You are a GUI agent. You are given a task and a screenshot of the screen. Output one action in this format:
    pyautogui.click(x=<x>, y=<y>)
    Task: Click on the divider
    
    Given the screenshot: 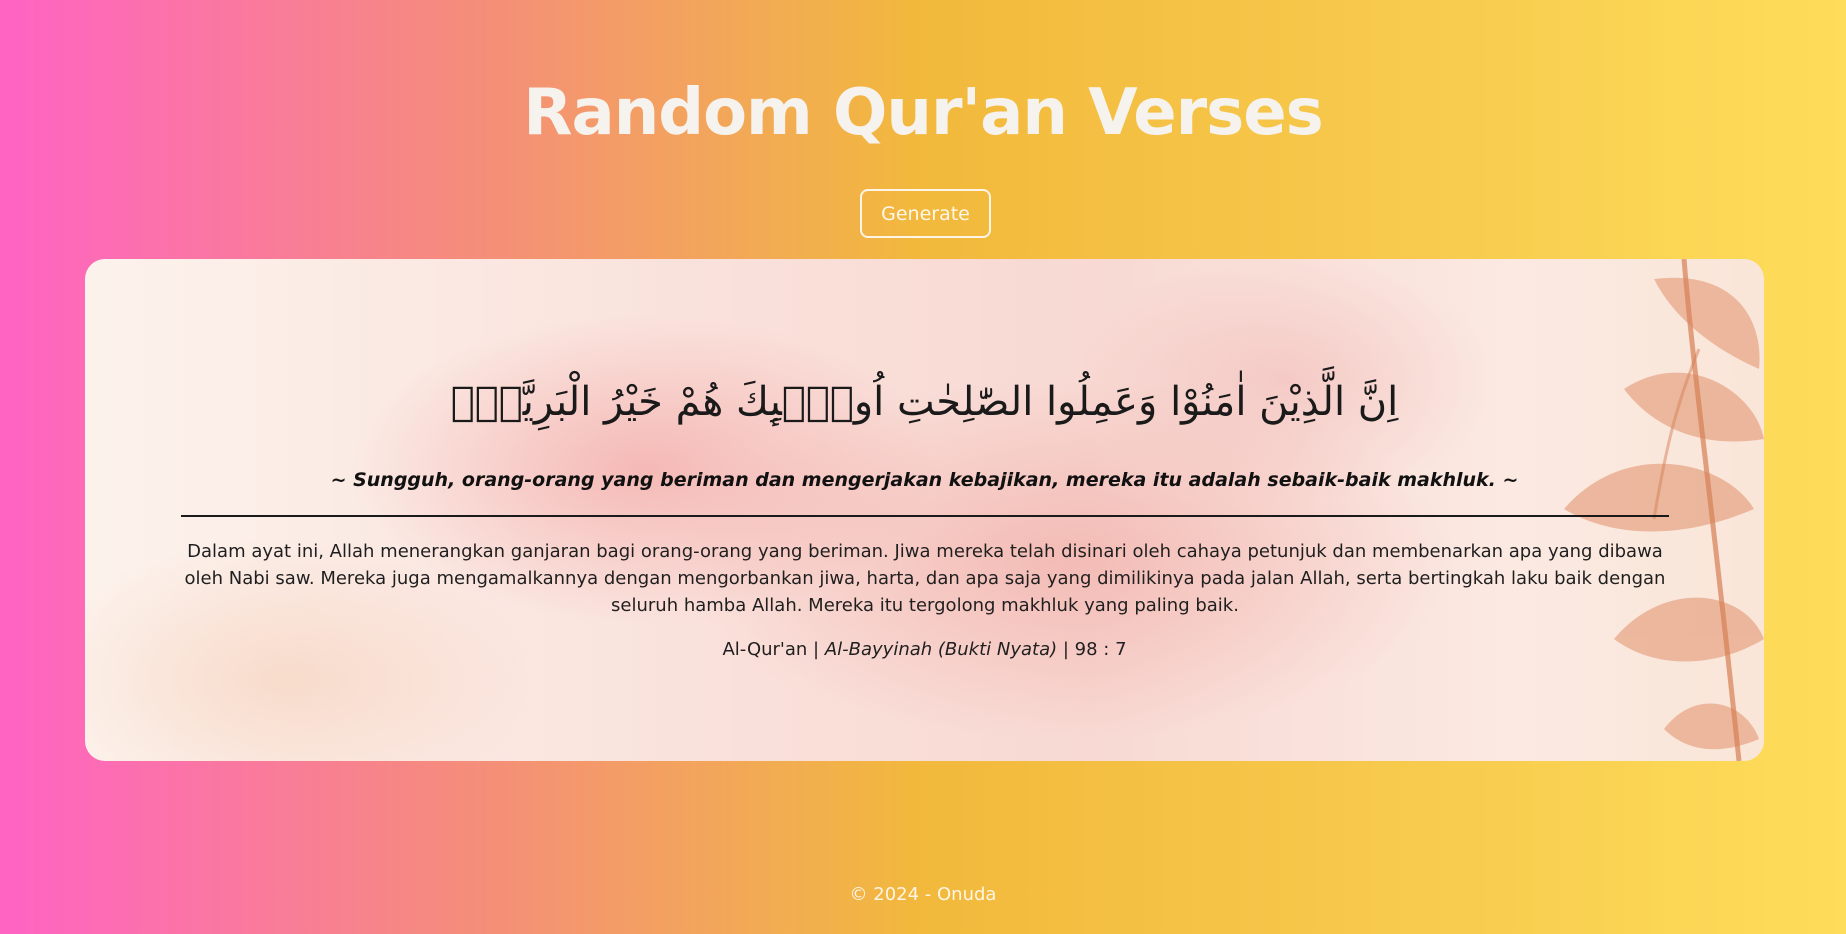 What is the action you would take?
    pyautogui.click(x=925, y=516)
    